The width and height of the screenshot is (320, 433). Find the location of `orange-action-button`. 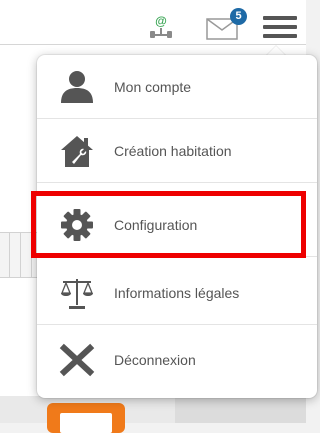

orange-action-button is located at coordinates (86, 418).